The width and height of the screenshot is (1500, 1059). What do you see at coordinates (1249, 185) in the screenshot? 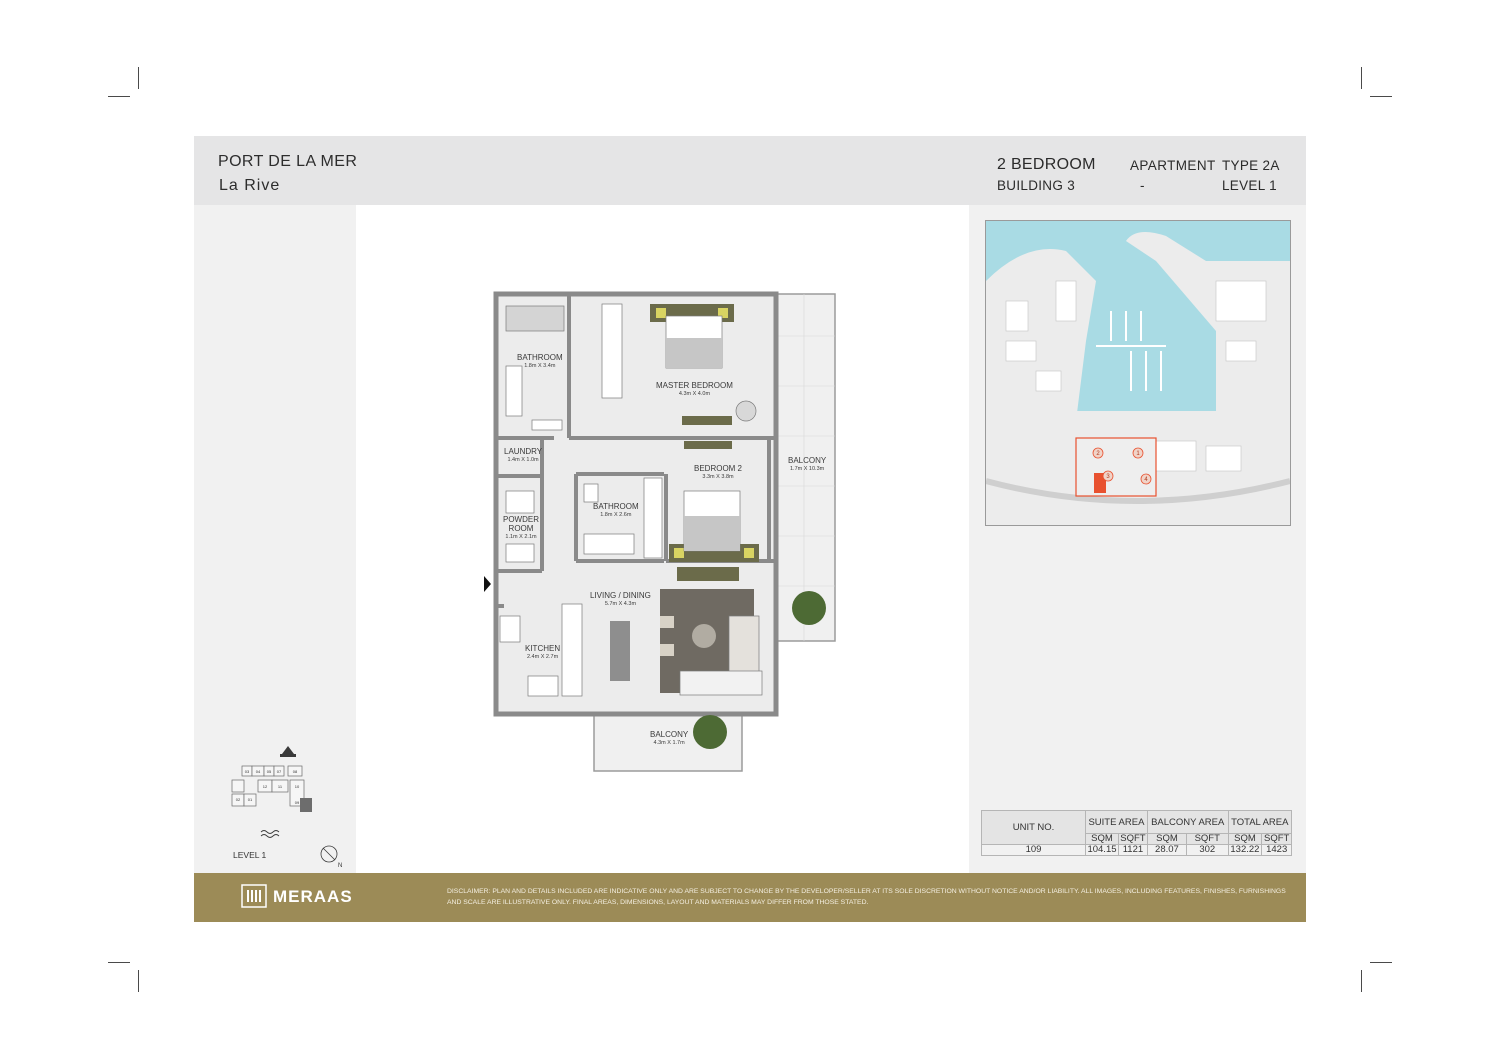
I see `level-label: LEVEL 1` at bounding box center [1249, 185].